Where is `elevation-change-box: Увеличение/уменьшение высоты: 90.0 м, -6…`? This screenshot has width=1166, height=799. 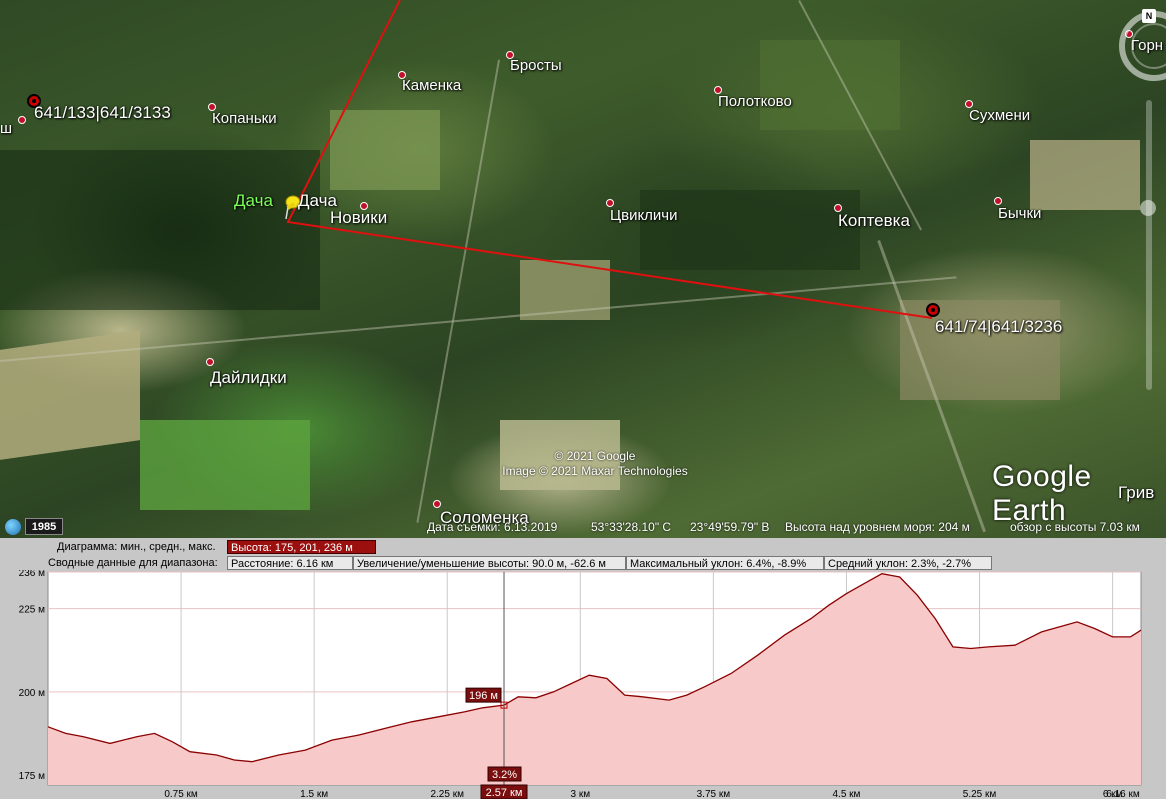
elevation-change-box: Увеличение/уменьшение высоты: 90.0 м, -6… is located at coordinates (489, 563).